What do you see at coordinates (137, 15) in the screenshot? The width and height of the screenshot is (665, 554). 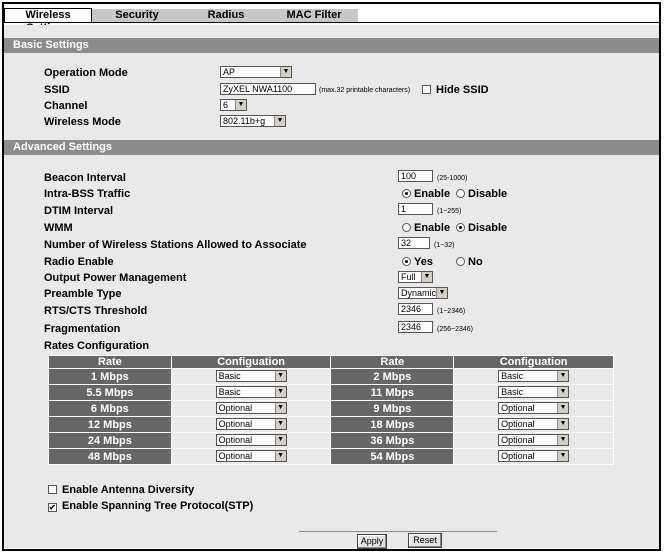 I see `tab-security: Security` at bounding box center [137, 15].